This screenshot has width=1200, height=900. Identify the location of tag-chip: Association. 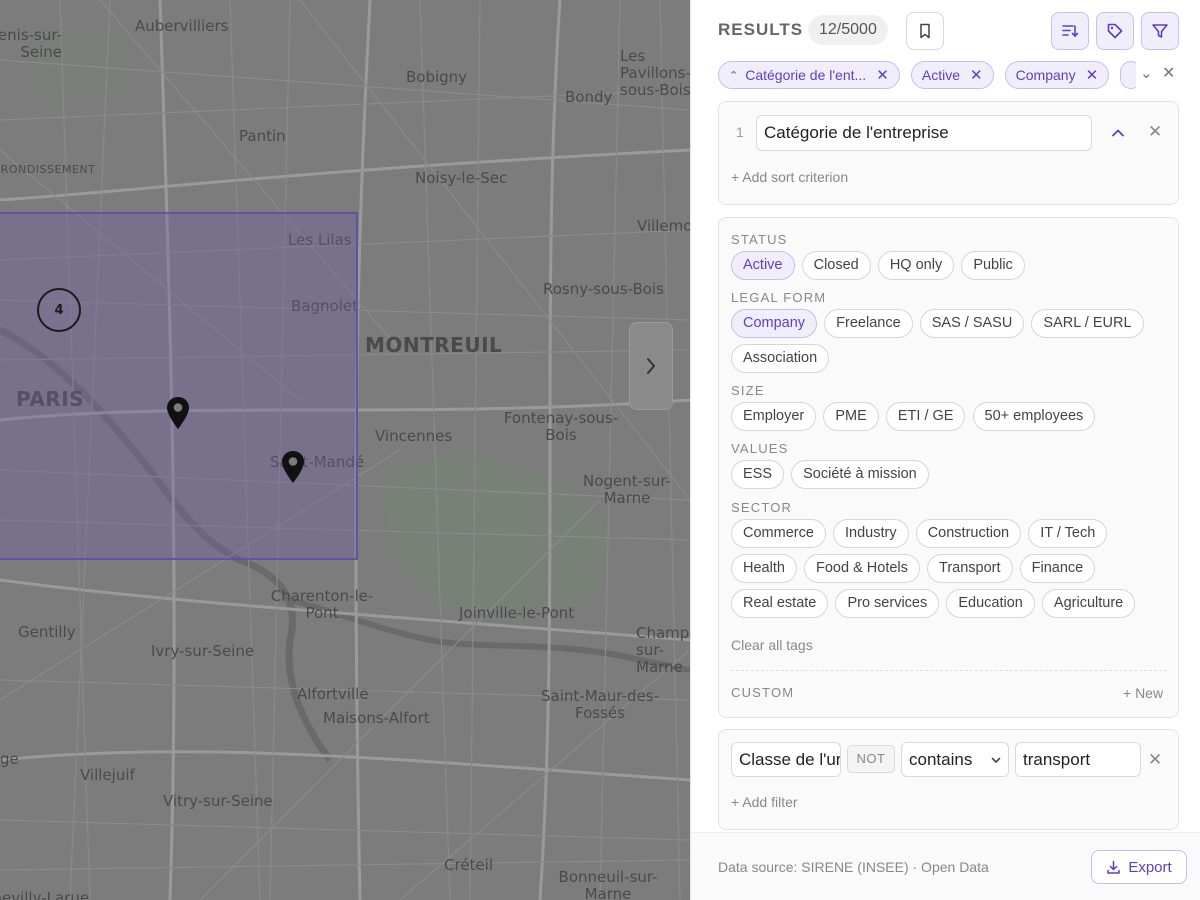
(780, 358).